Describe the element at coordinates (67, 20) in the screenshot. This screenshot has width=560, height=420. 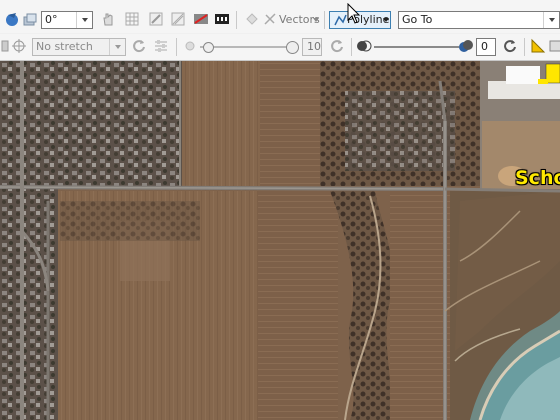
I see `rotation-combo: 0°` at that location.